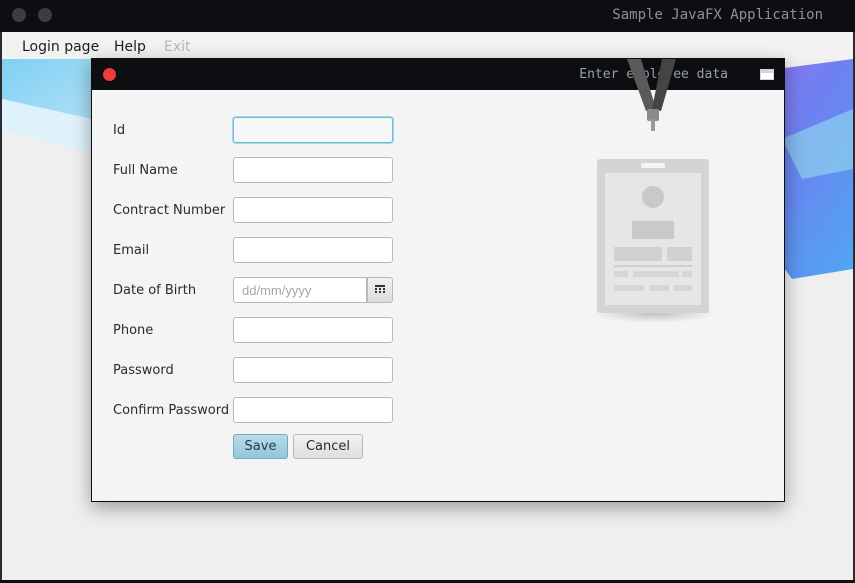  Describe the element at coordinates (313, 130) in the screenshot. I see `id-input` at that location.